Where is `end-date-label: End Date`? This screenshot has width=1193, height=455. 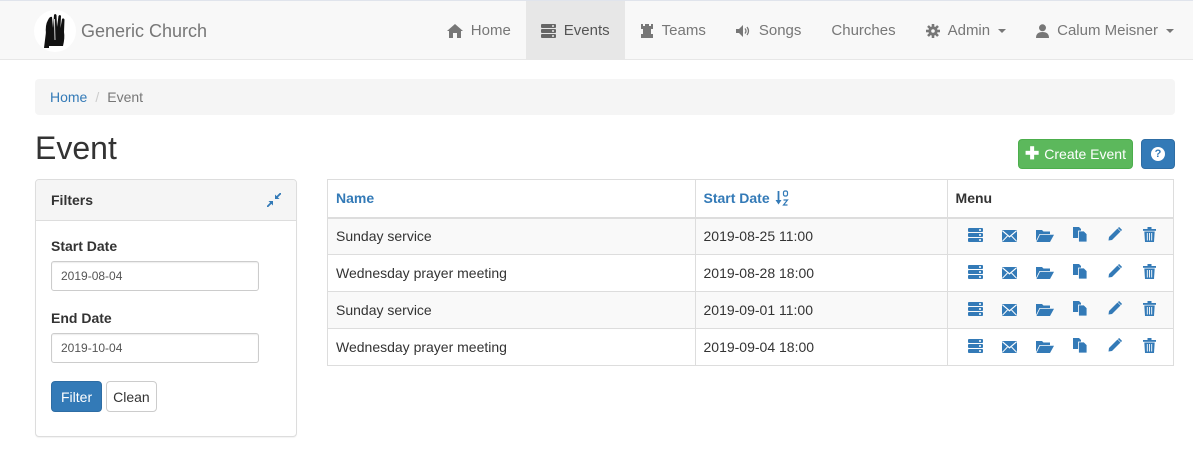 end-date-label: End Date is located at coordinates (81, 318).